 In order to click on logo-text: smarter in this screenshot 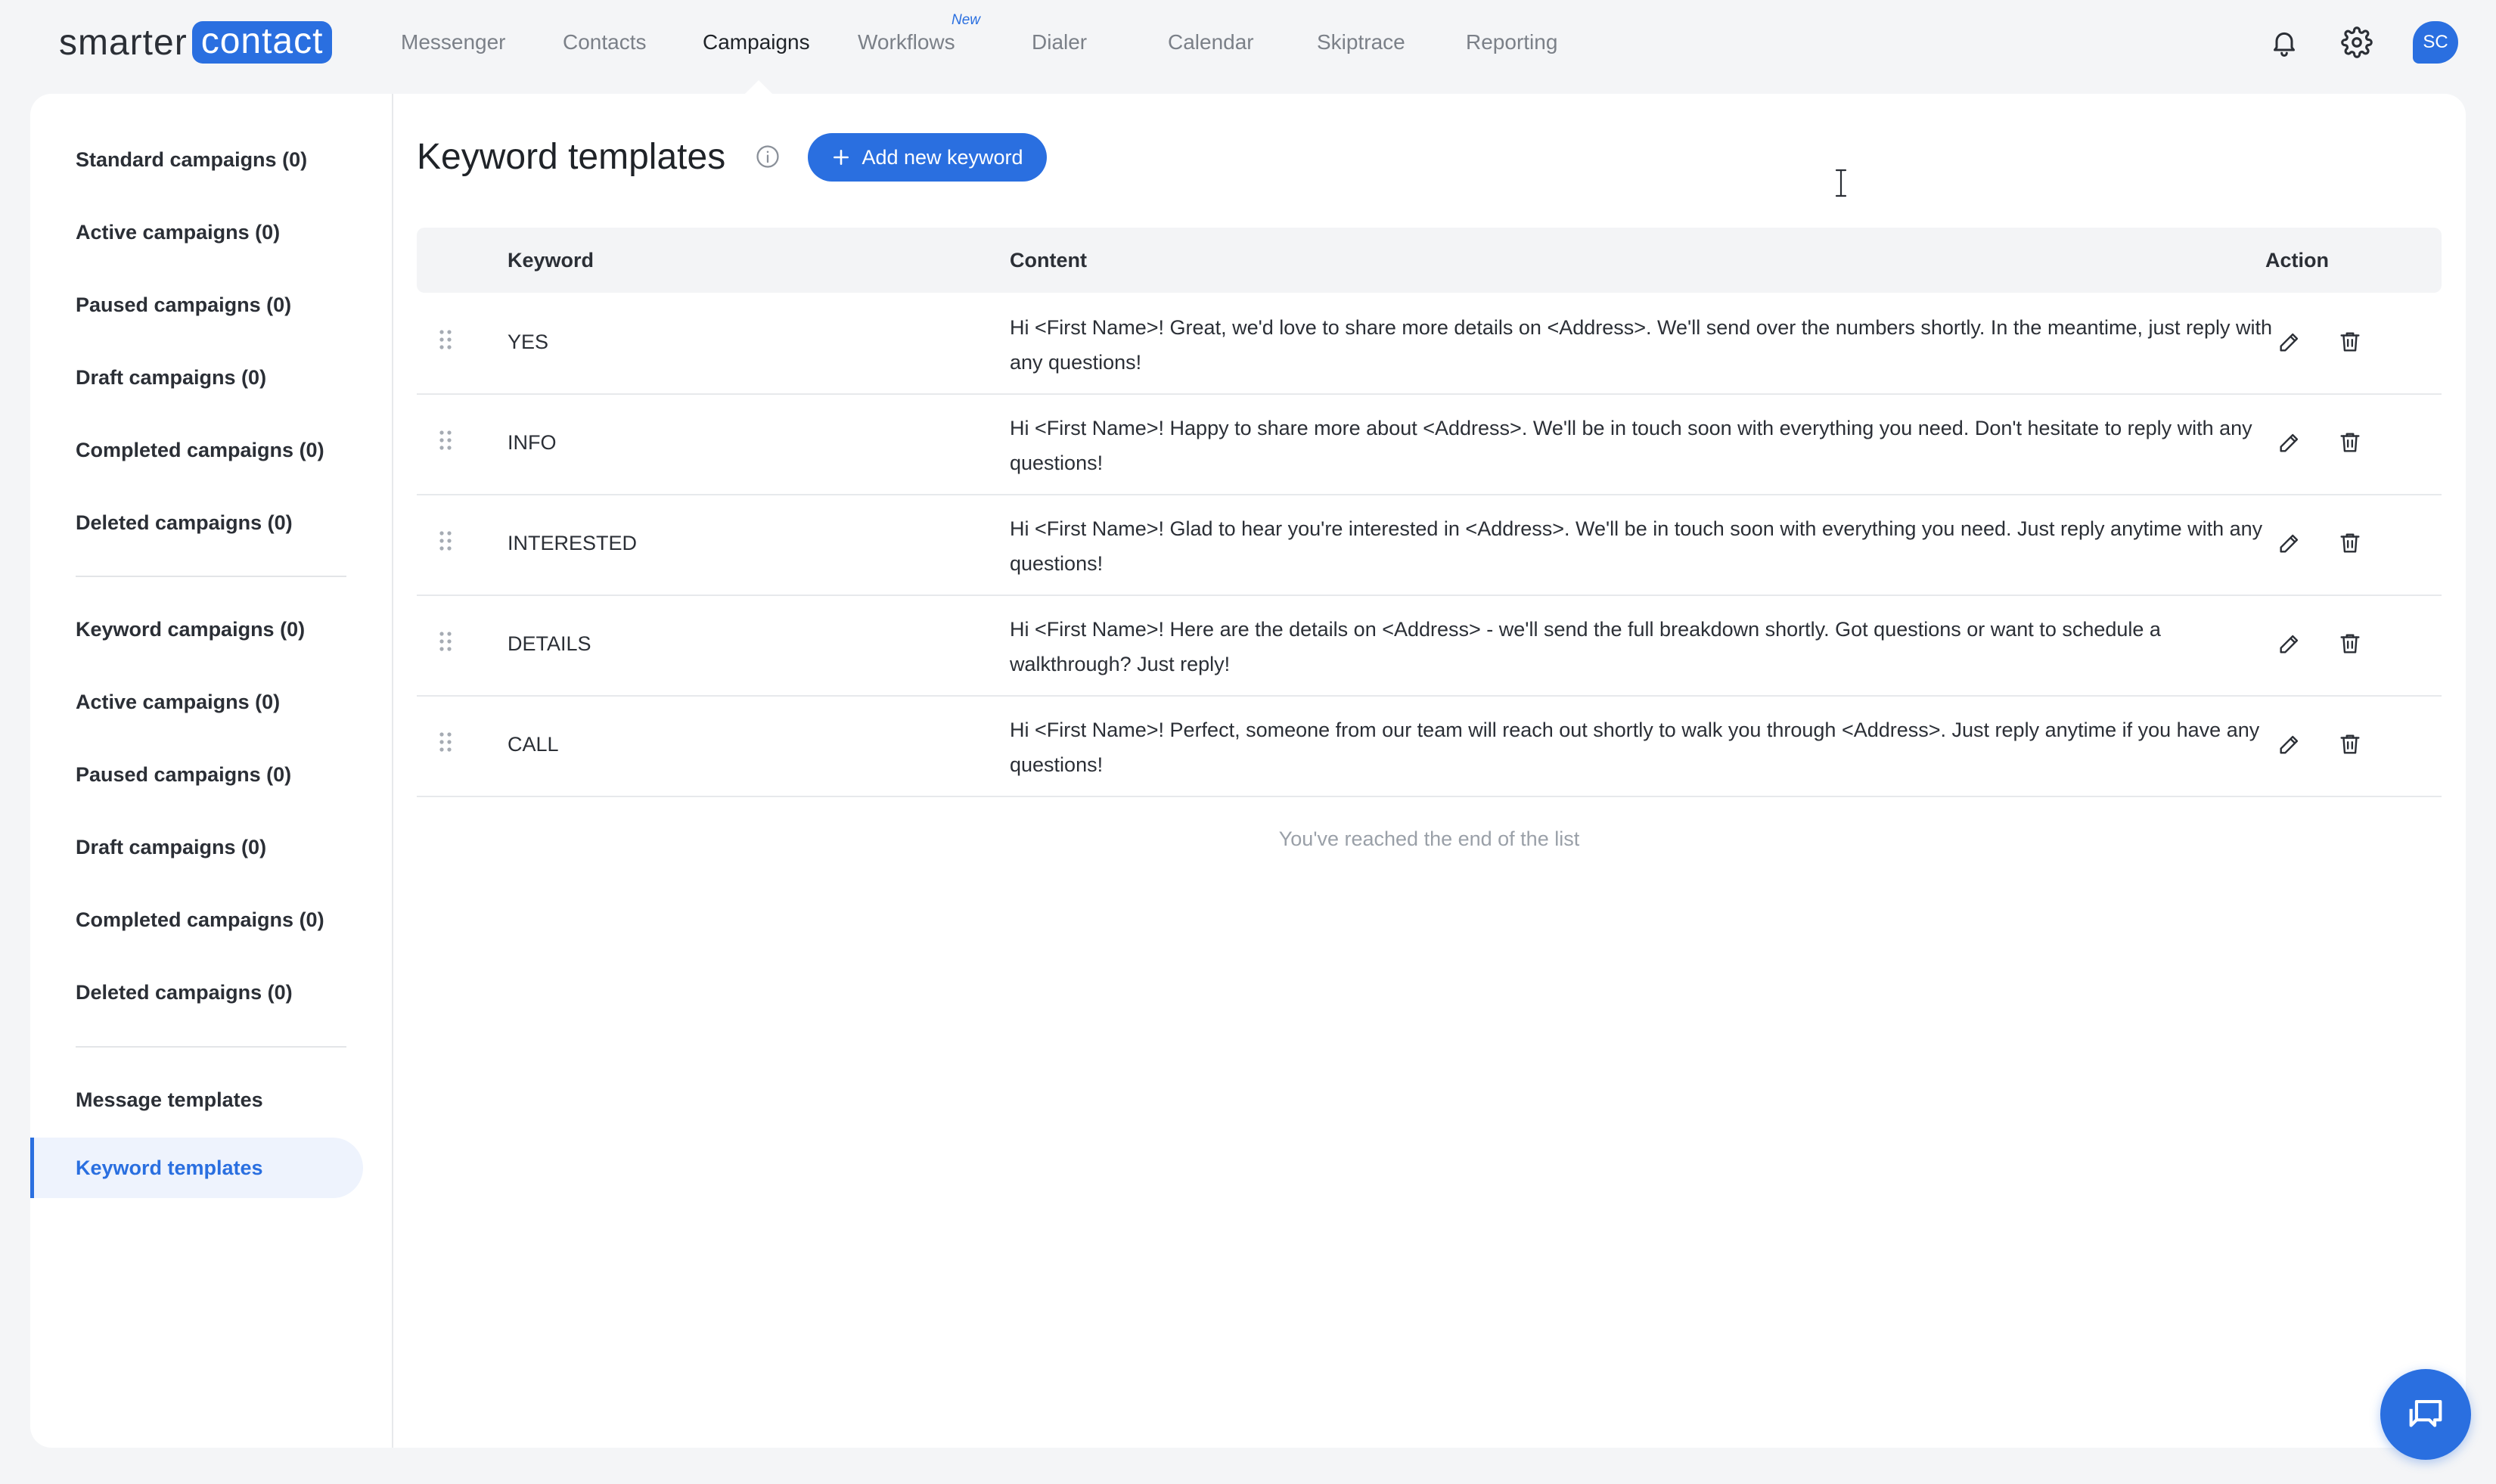, I will do `click(123, 42)`.